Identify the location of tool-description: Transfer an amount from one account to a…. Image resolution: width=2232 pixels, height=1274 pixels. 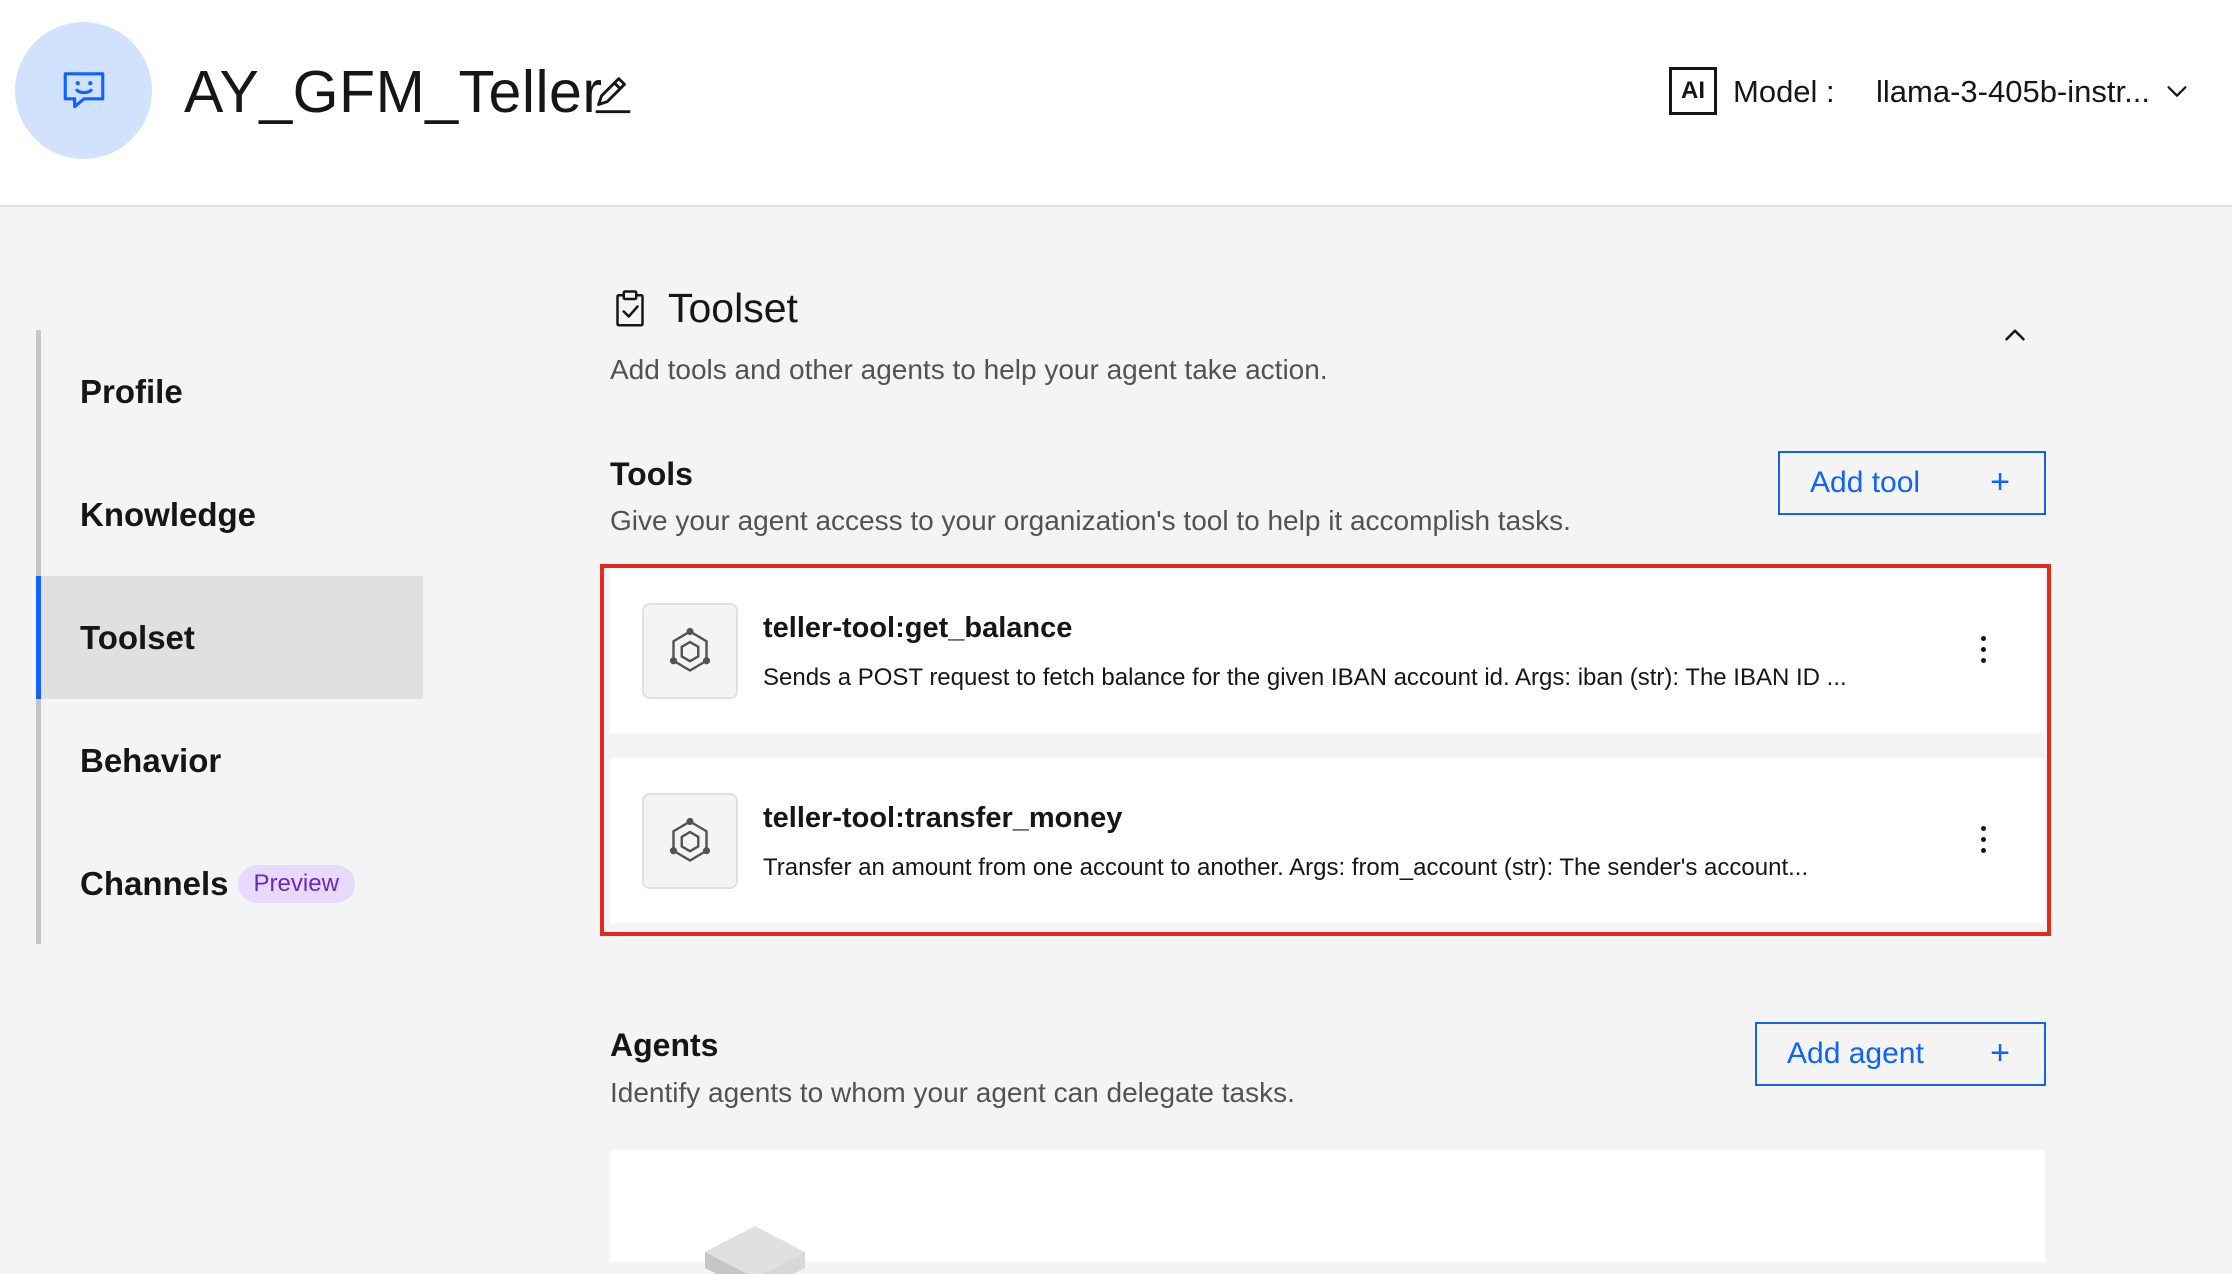
(1286, 867).